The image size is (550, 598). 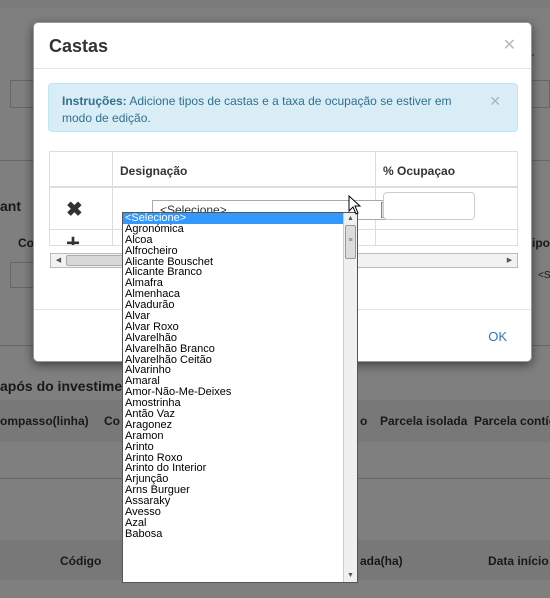 I want to click on dropdown-option: Alcoa, so click(x=233, y=240).